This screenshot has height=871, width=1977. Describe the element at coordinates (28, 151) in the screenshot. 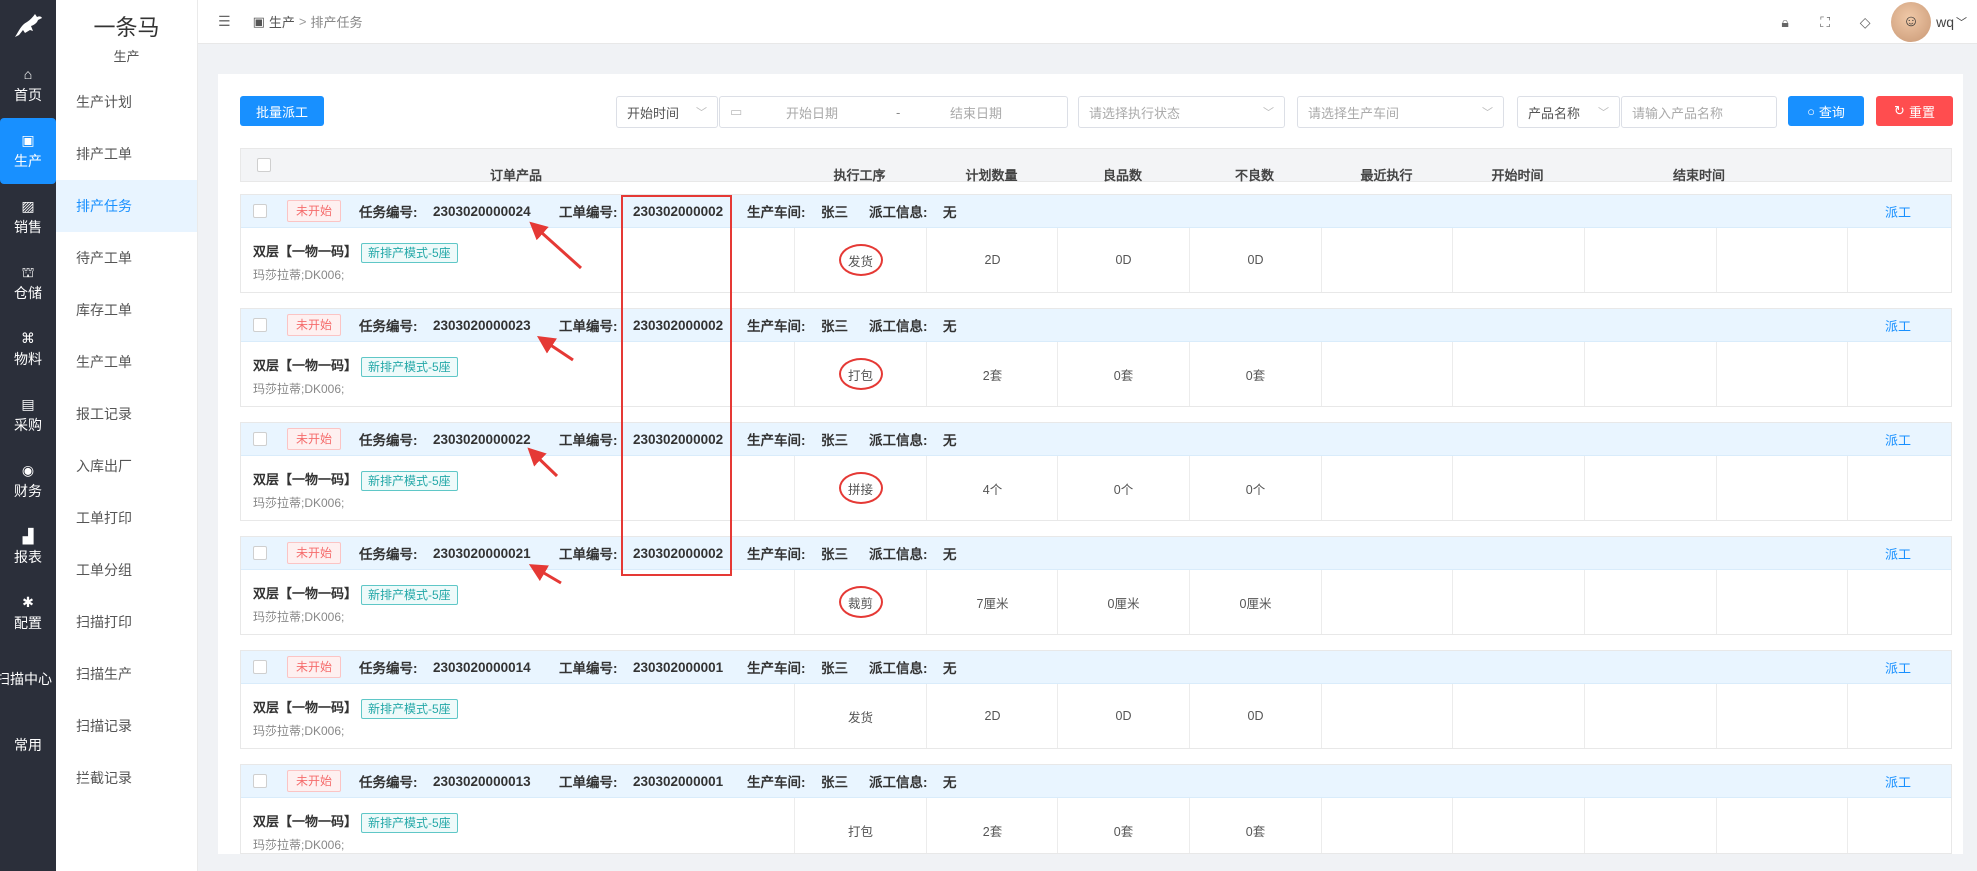

I see `rail-item-1: ▣ 生产` at that location.